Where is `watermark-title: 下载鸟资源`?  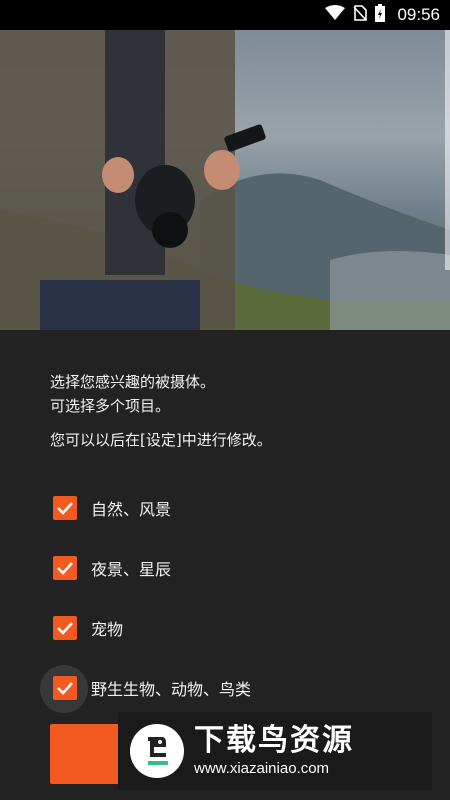 watermark-title: 下载鸟资源 is located at coordinates (274, 740).